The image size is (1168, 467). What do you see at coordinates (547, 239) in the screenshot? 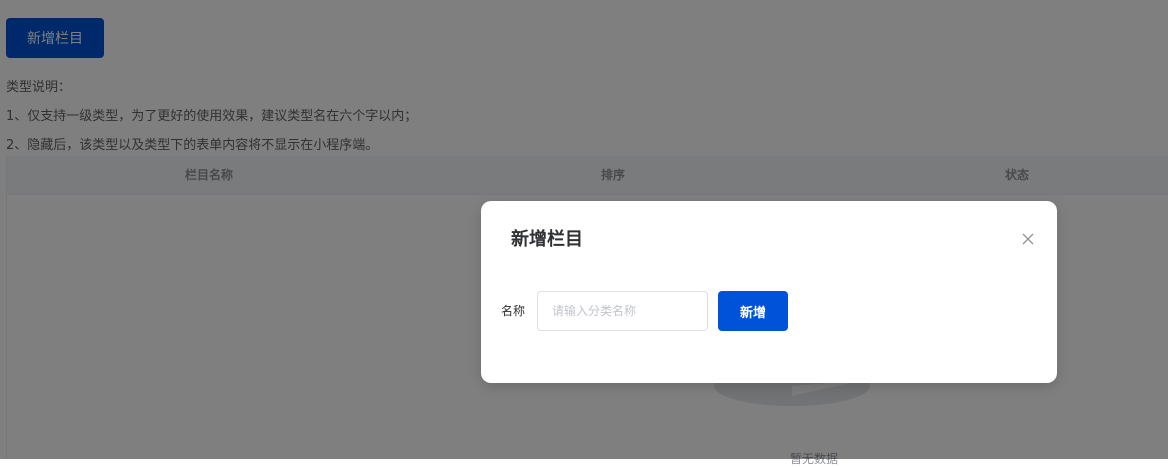
I see `dialog-title: 新增栏目` at bounding box center [547, 239].